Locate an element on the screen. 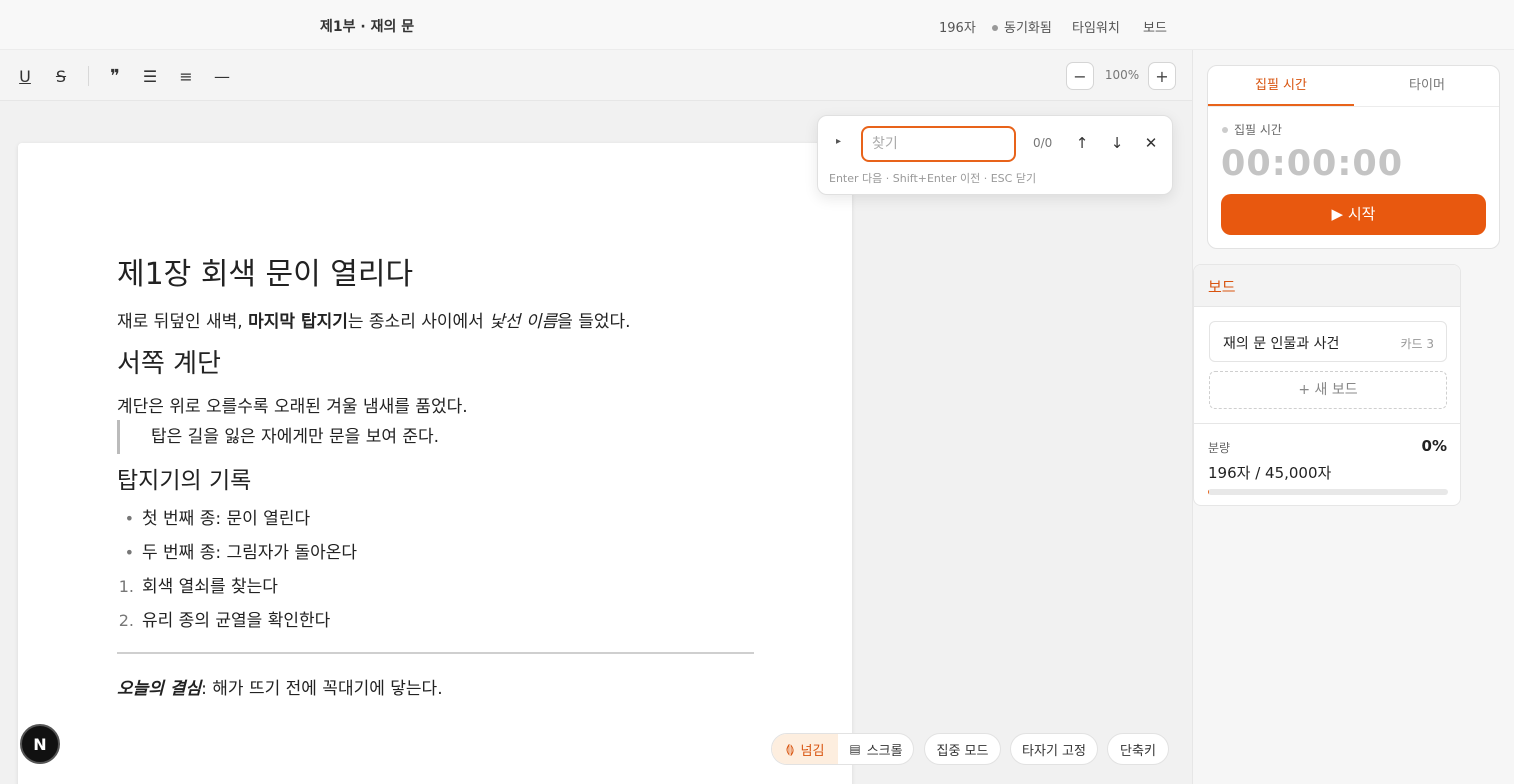 This screenshot has width=1514, height=784. flip-mode-button: ⟬⟭ 넘김 is located at coordinates (805, 749).